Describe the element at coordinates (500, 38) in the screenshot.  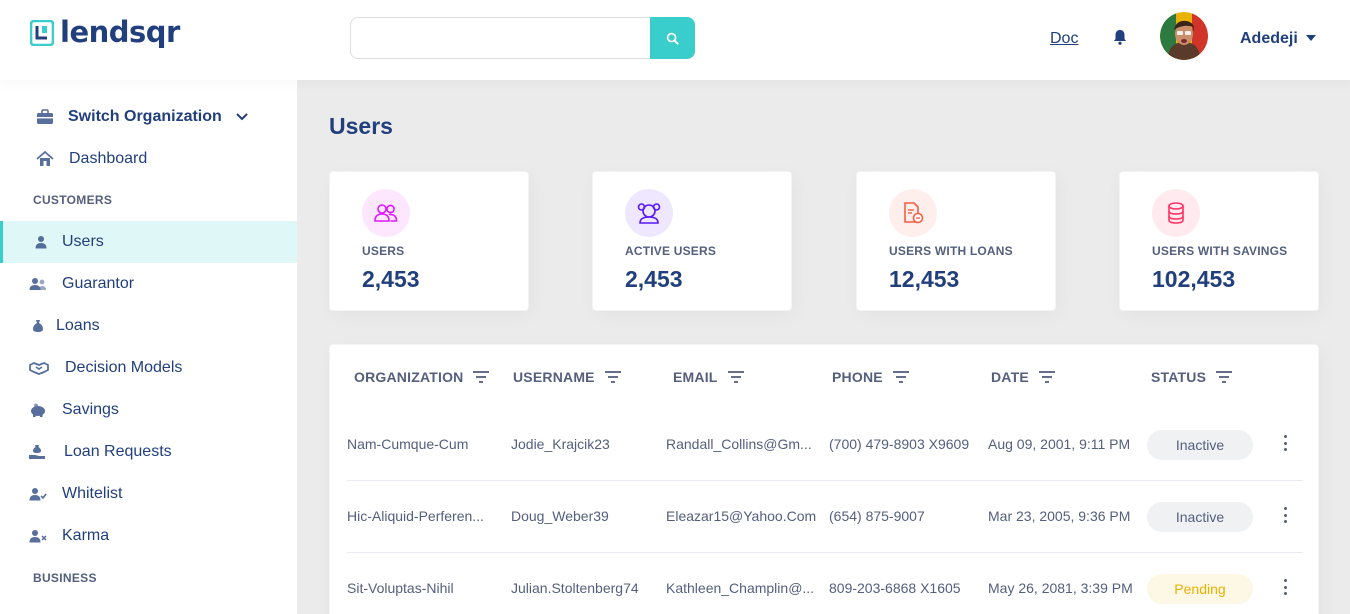
I see `search-input` at that location.